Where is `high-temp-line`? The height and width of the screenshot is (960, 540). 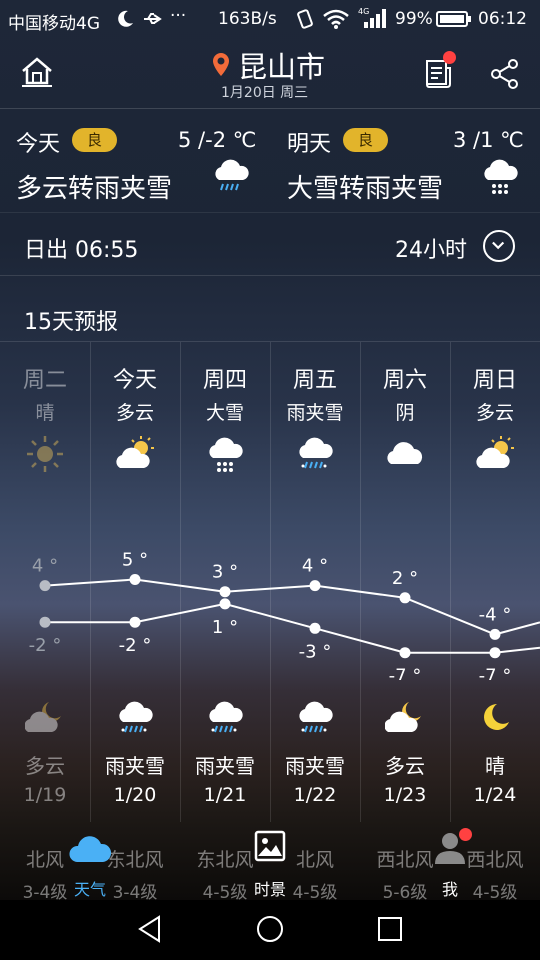
high-temp-line is located at coordinates (292, 607).